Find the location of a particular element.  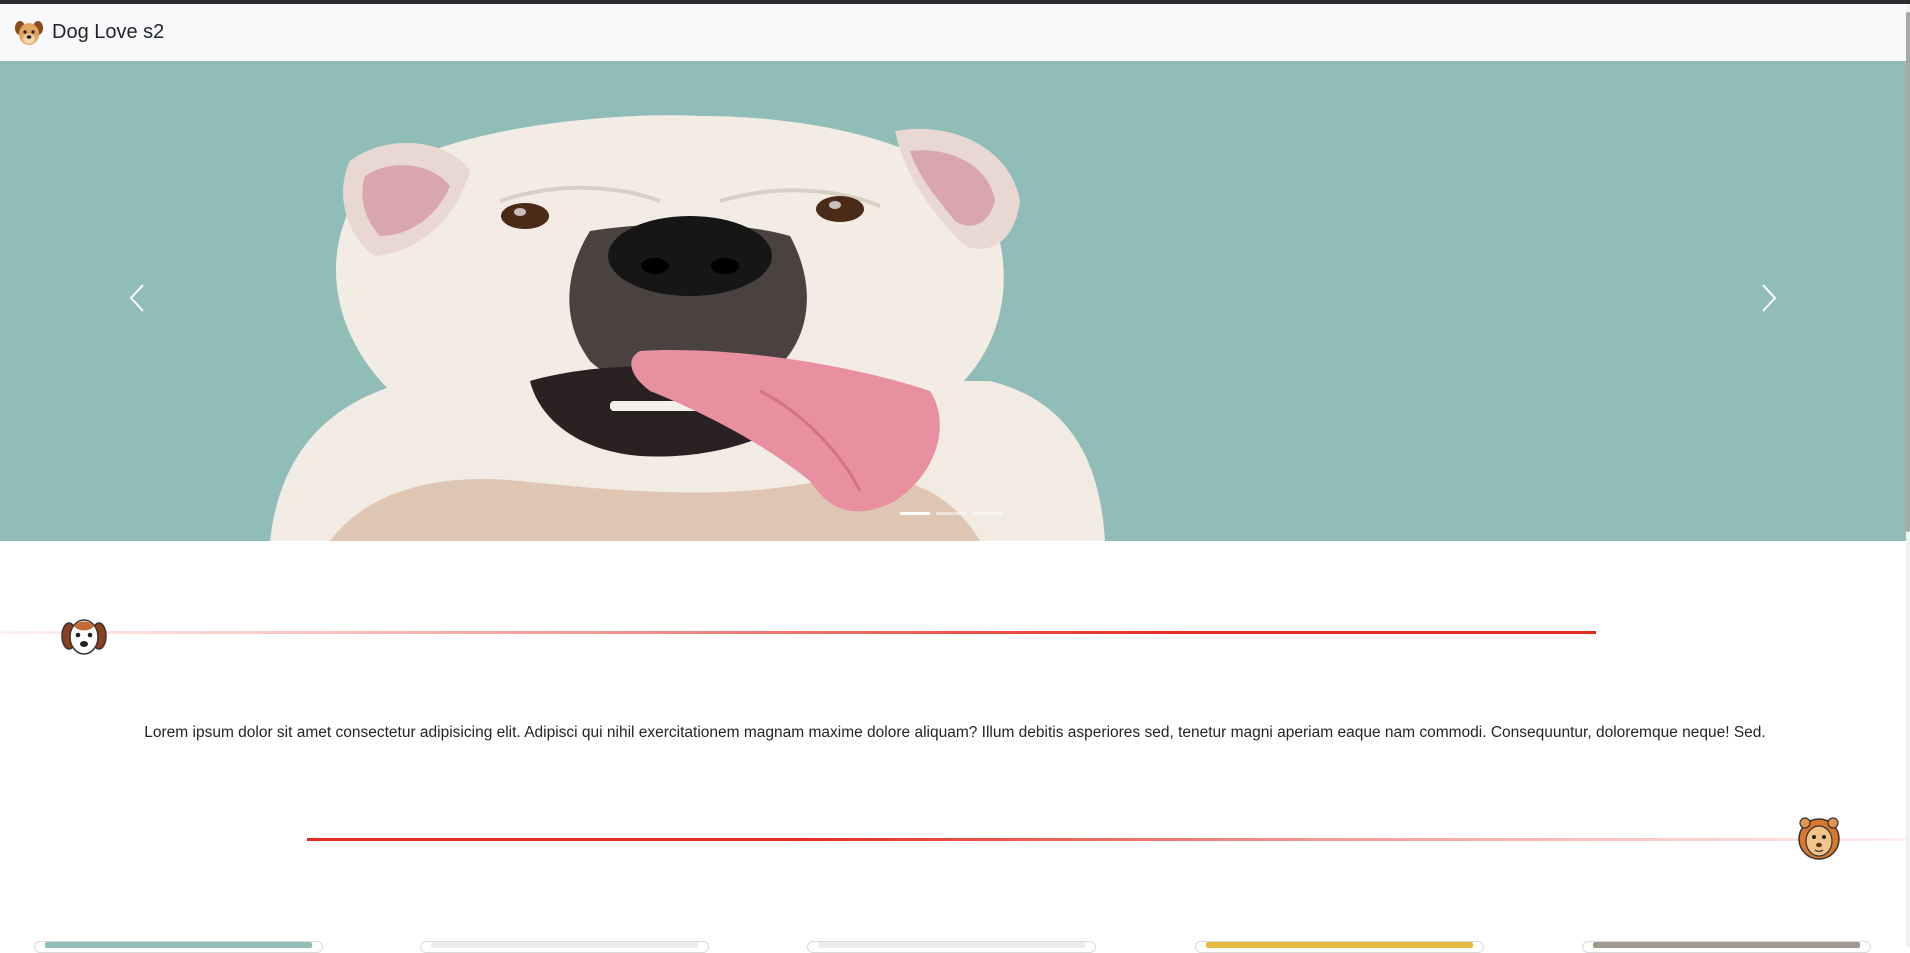

brand-title: Dog Love s2 is located at coordinates (108, 32).